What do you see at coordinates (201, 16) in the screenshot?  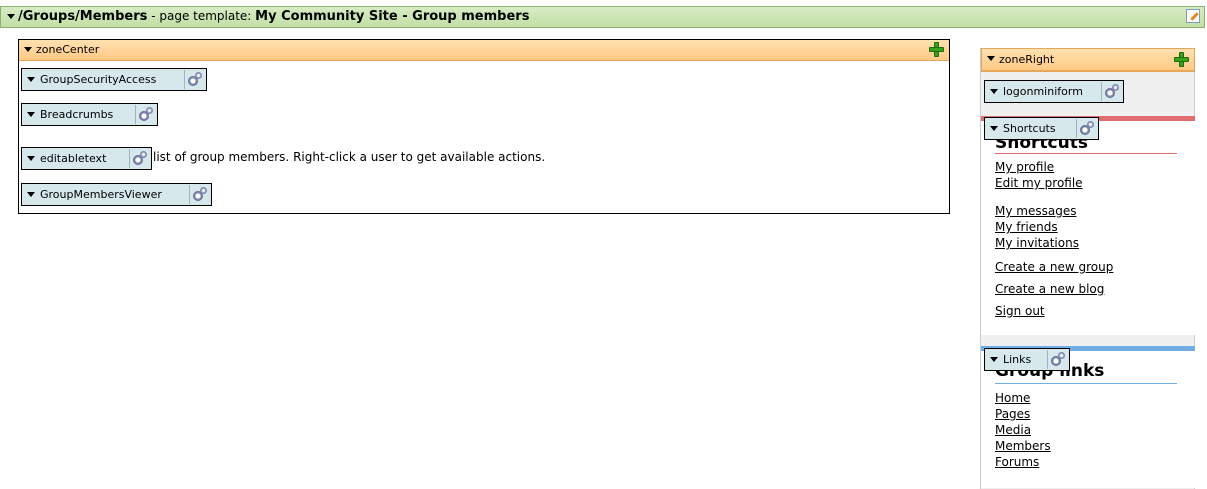 I see `template-label: - page template:` at bounding box center [201, 16].